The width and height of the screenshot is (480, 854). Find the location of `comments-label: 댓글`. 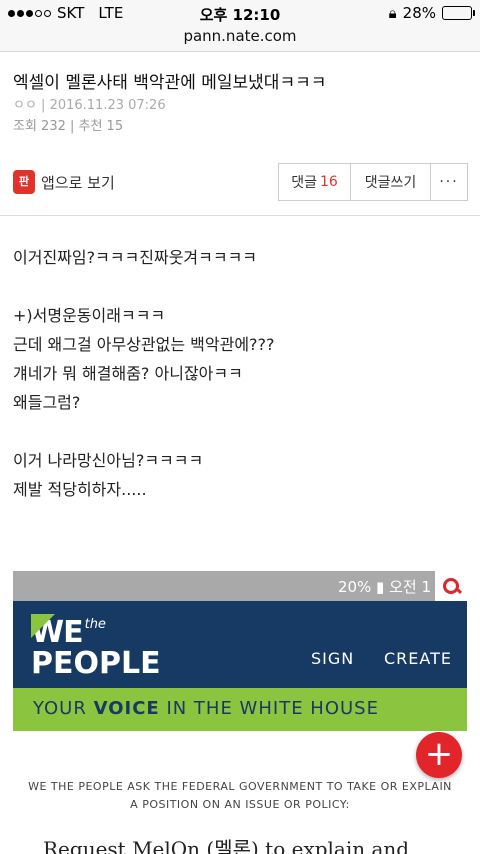

comments-label: 댓글 is located at coordinates (304, 183).